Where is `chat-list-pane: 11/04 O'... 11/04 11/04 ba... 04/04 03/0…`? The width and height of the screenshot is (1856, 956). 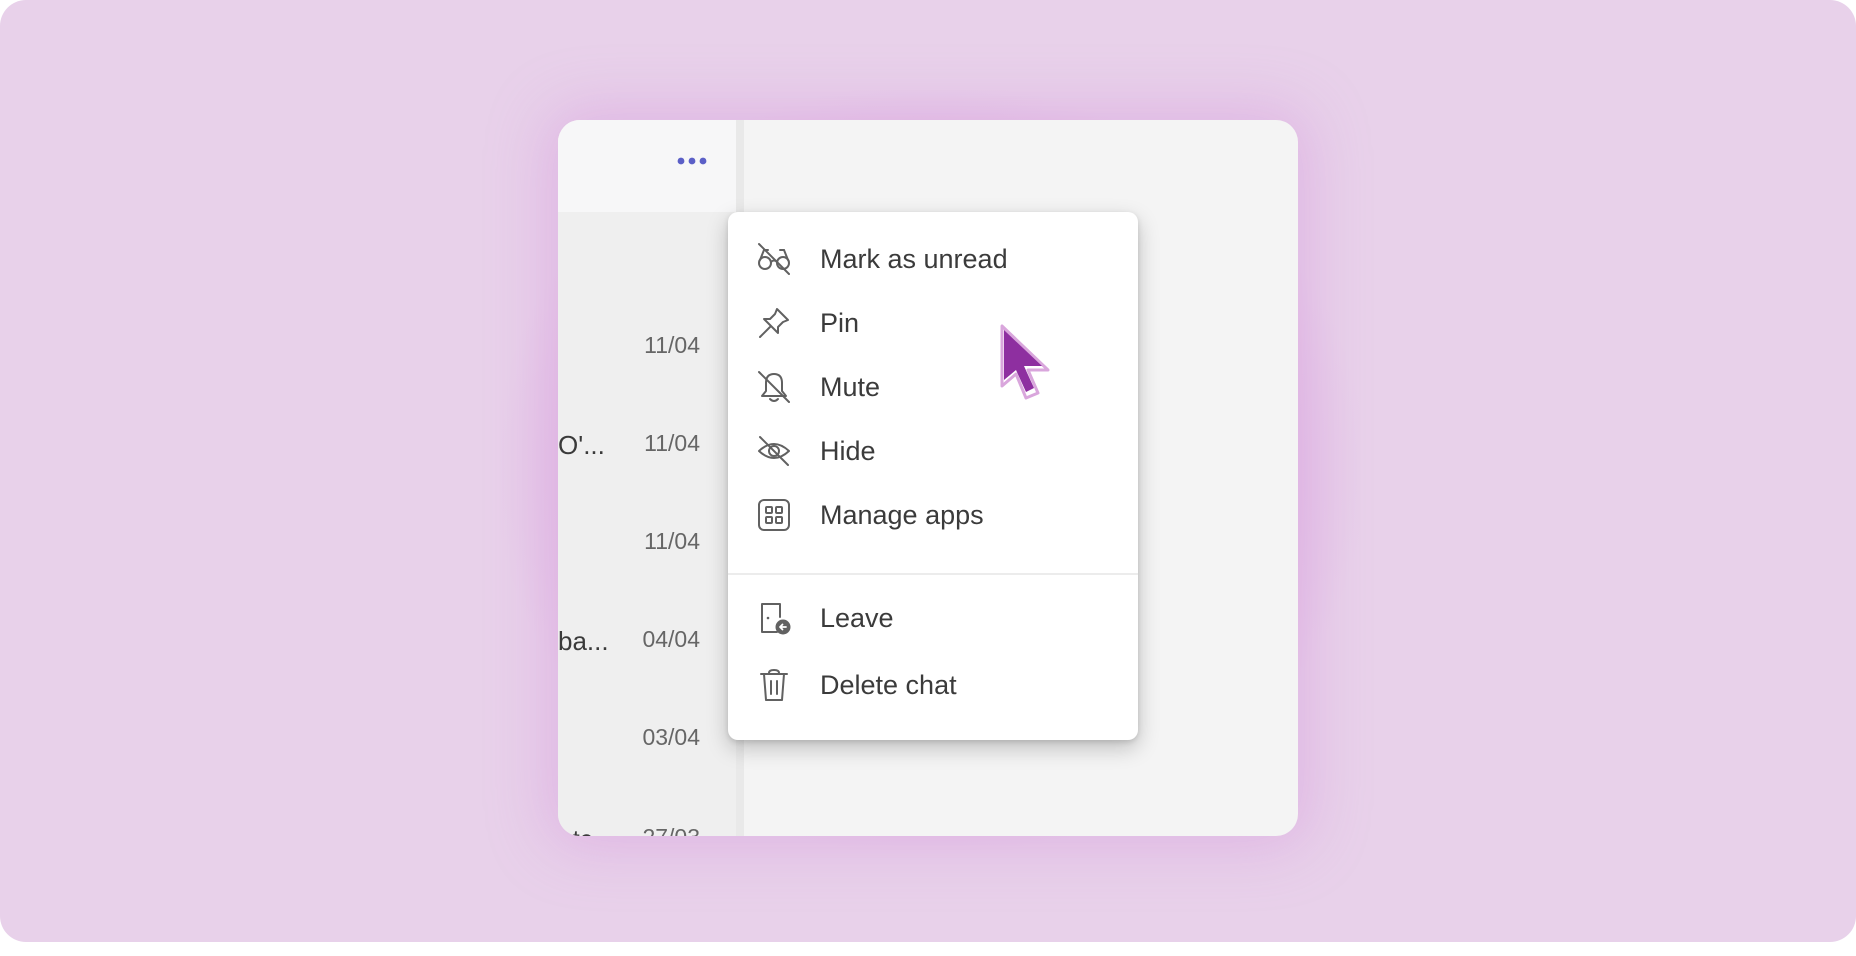 chat-list-pane: 11/04 O'... 11/04 11/04 ba... 04/04 03/0… is located at coordinates (647, 478).